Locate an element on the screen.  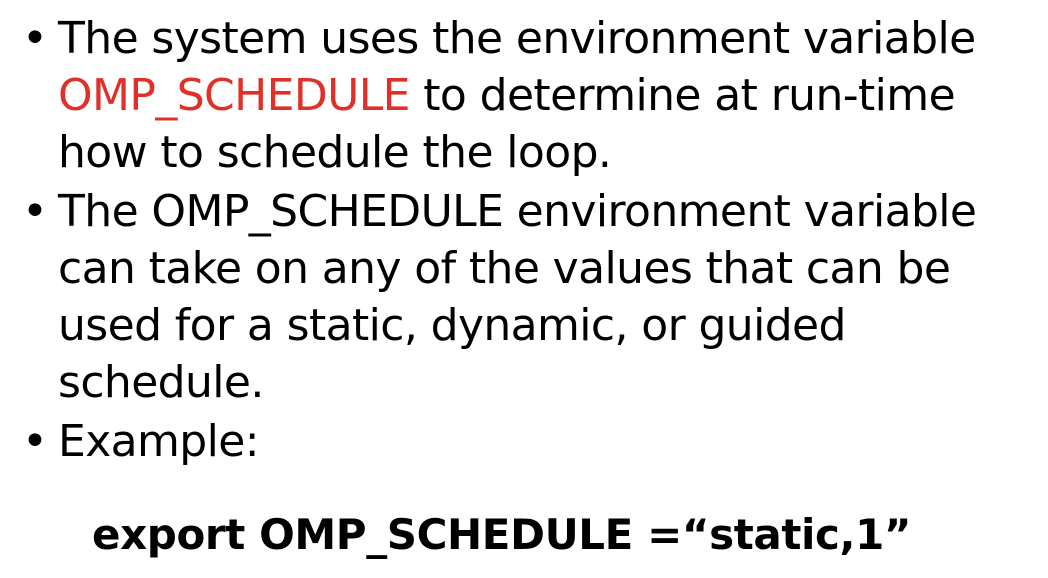
bullet-text: Example: is located at coordinates (159, 441).